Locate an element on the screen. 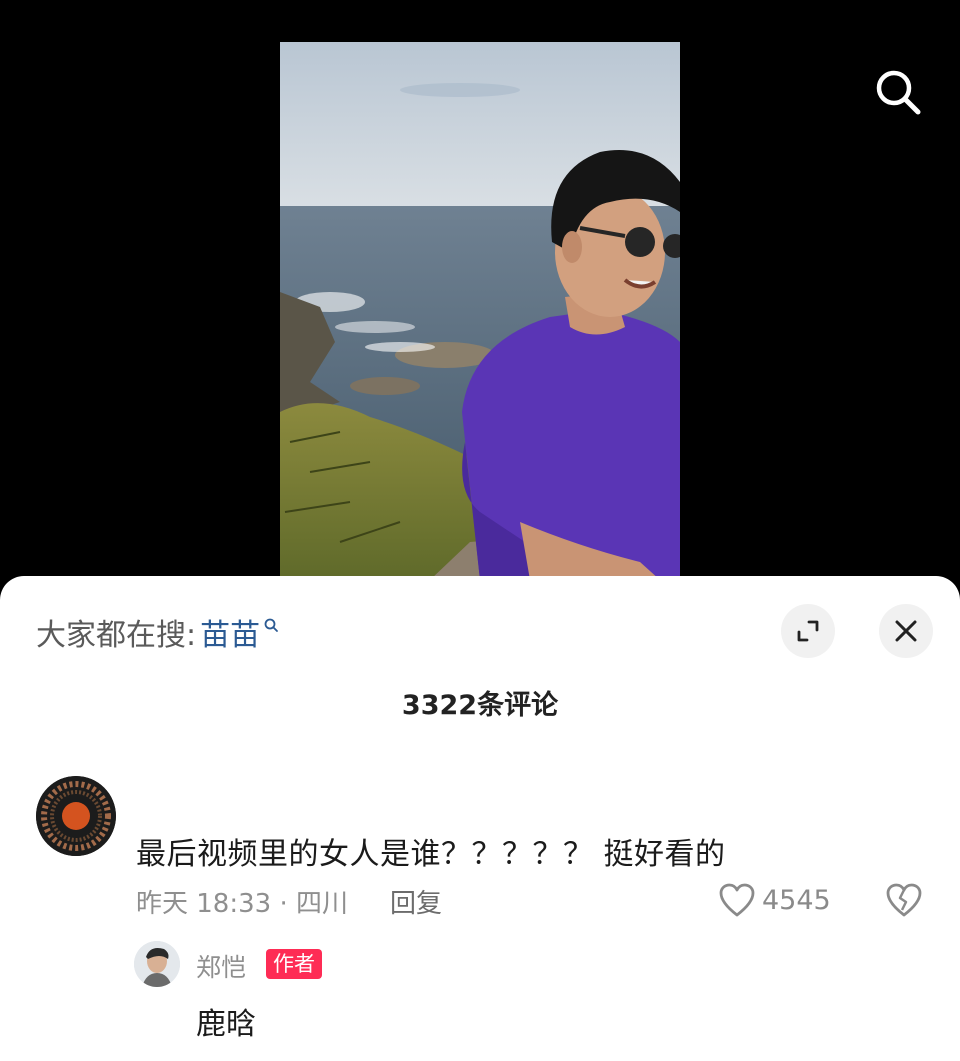 This screenshot has height=1061, width=960. author-badge: 作者 is located at coordinates (294, 964).